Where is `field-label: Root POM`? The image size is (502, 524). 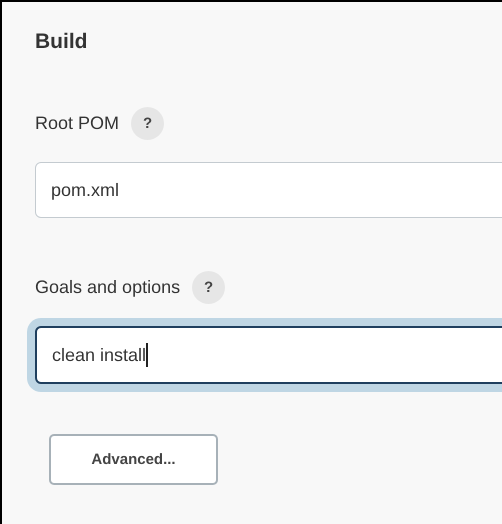 field-label: Root POM is located at coordinates (77, 123).